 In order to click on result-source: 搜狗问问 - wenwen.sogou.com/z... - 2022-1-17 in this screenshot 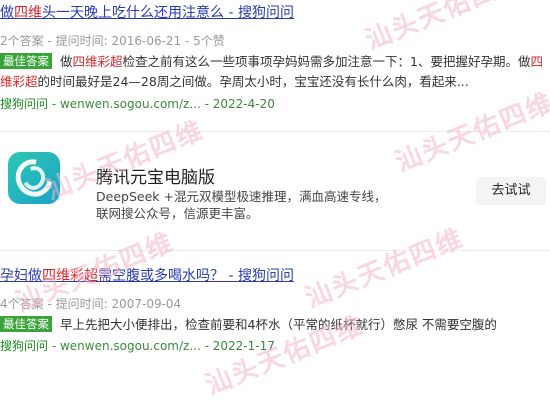, I will do `click(275, 346)`.